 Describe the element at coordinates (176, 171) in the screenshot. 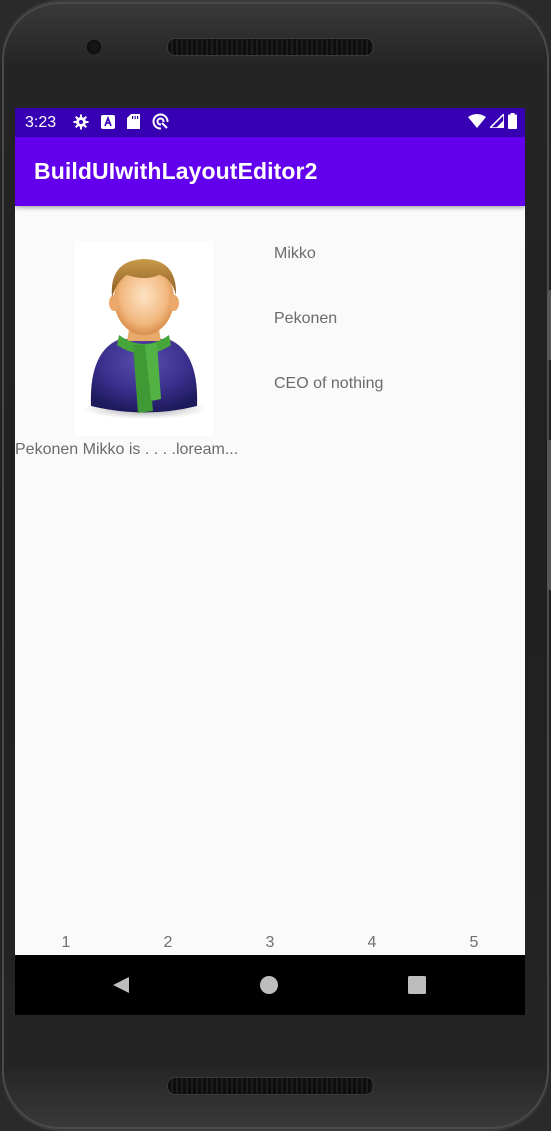

I see `app-title: BuildUIwithLayoutEditor2` at that location.